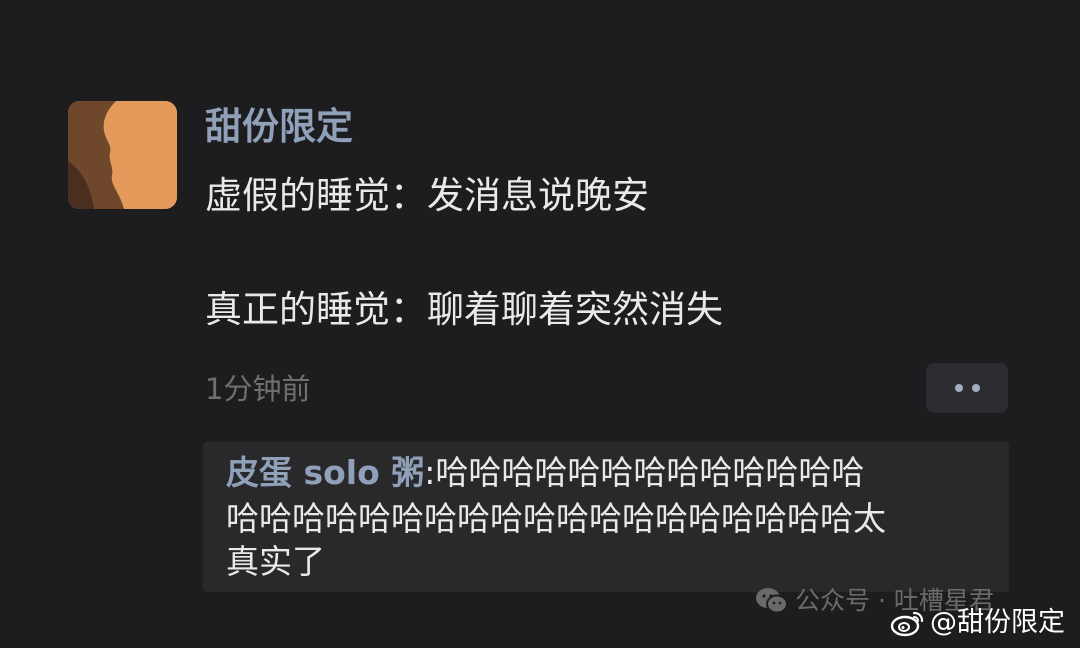 This screenshot has height=648, width=1080. I want to click on avatar, so click(122, 155).